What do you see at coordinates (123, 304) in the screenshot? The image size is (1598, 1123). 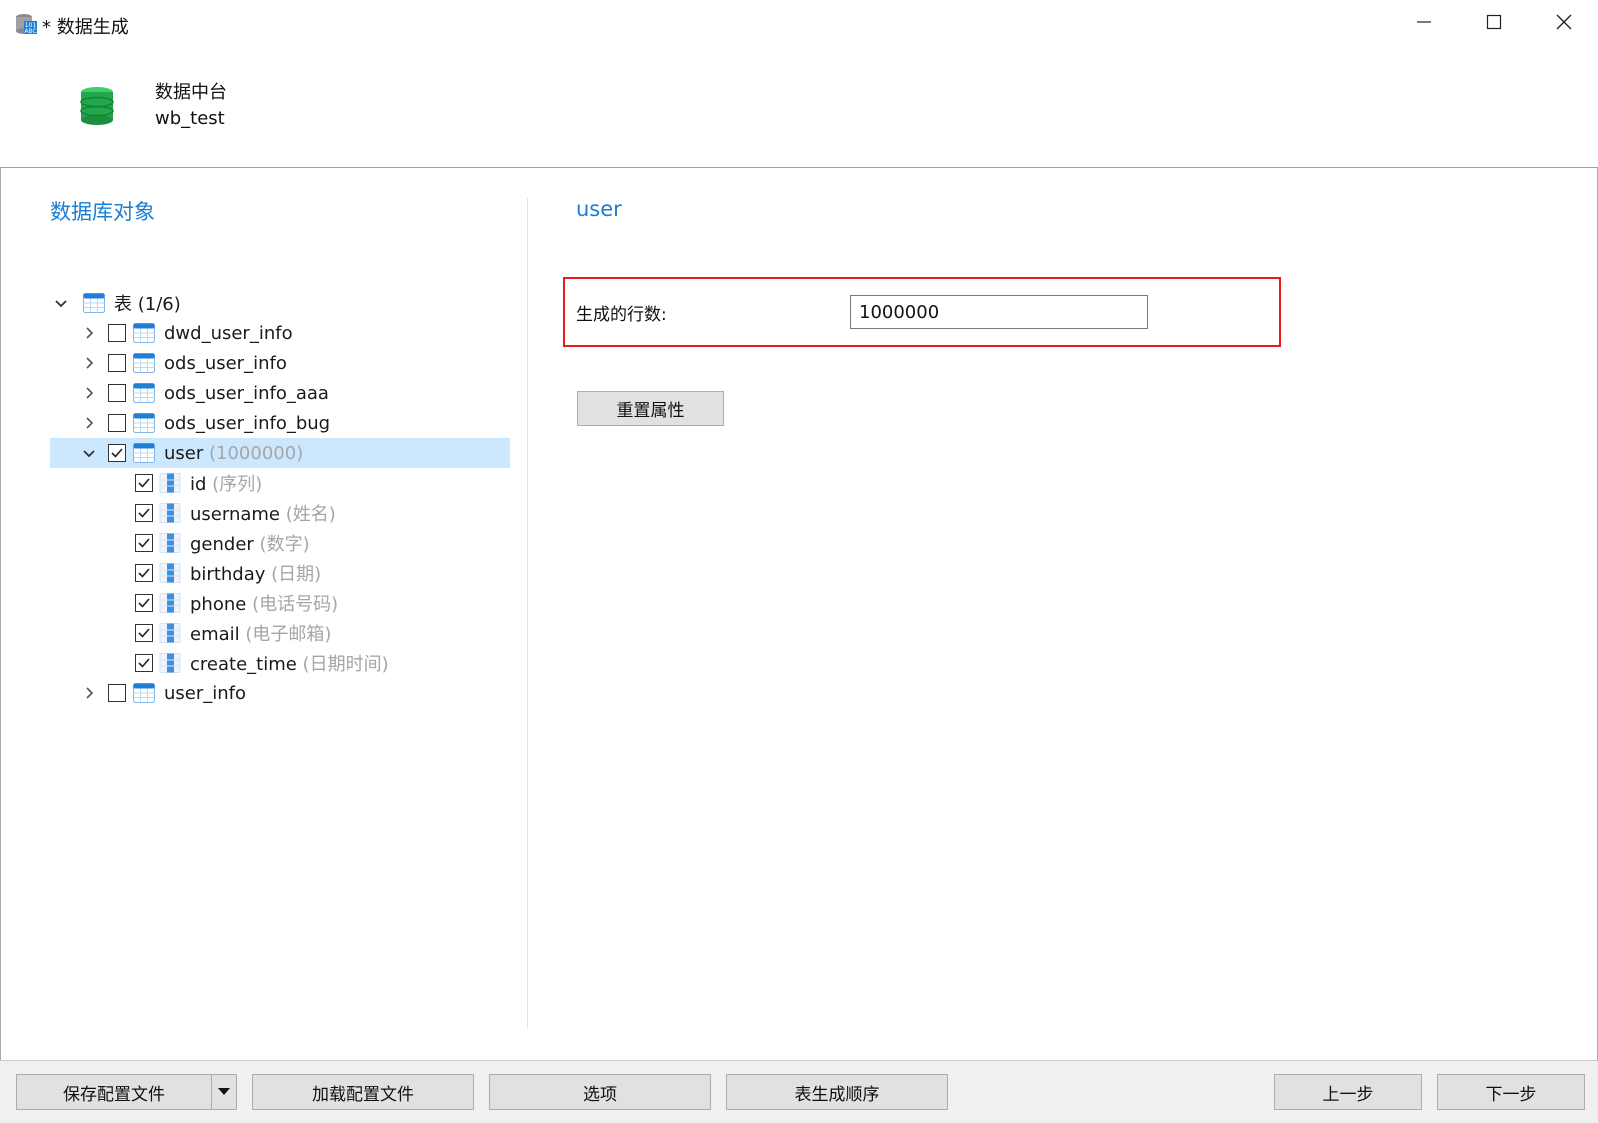 I see `tree-root-label: 表` at bounding box center [123, 304].